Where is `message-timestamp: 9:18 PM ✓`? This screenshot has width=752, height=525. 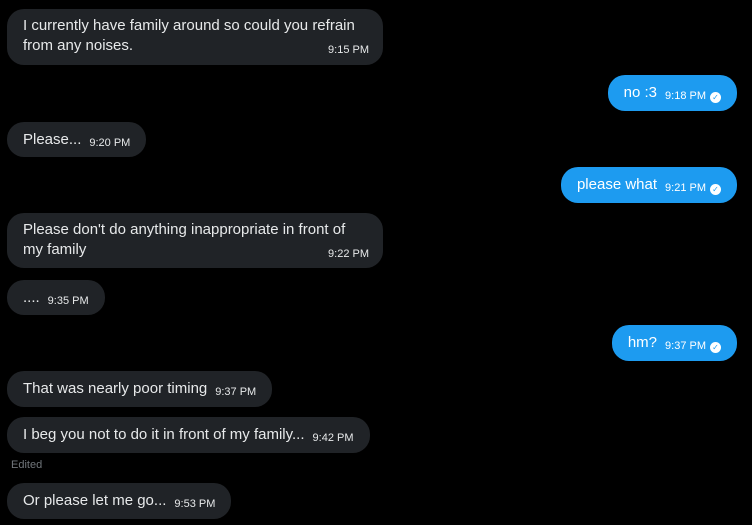
message-timestamp: 9:18 PM ✓ is located at coordinates (693, 96).